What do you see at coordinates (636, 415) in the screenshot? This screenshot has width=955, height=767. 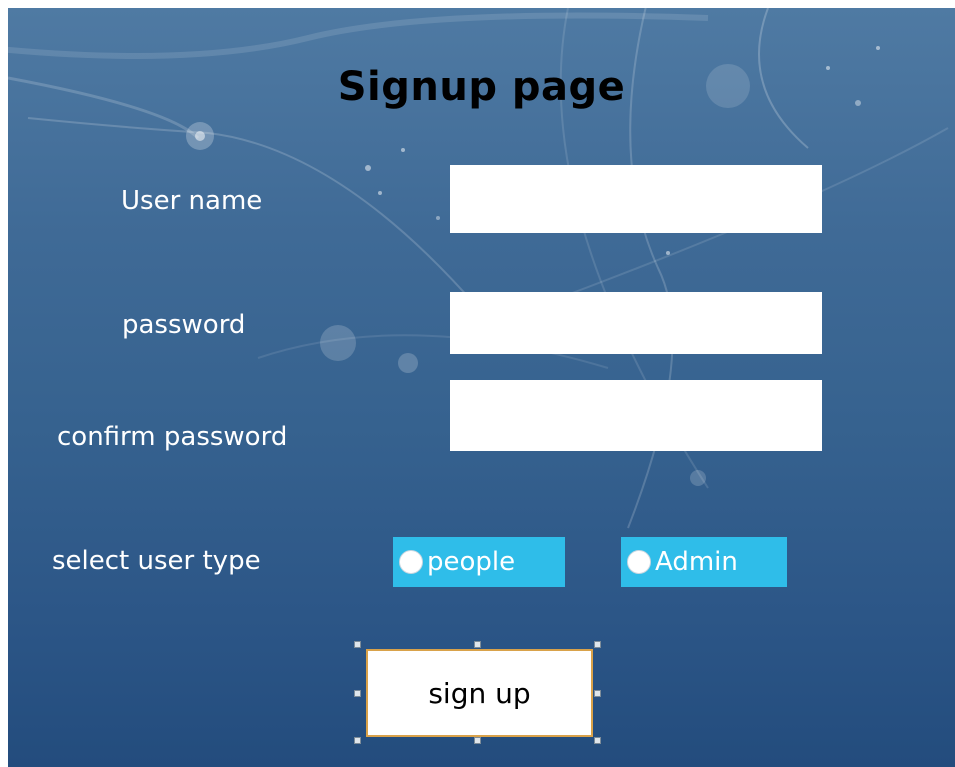 I see `confirm-password-input` at bounding box center [636, 415].